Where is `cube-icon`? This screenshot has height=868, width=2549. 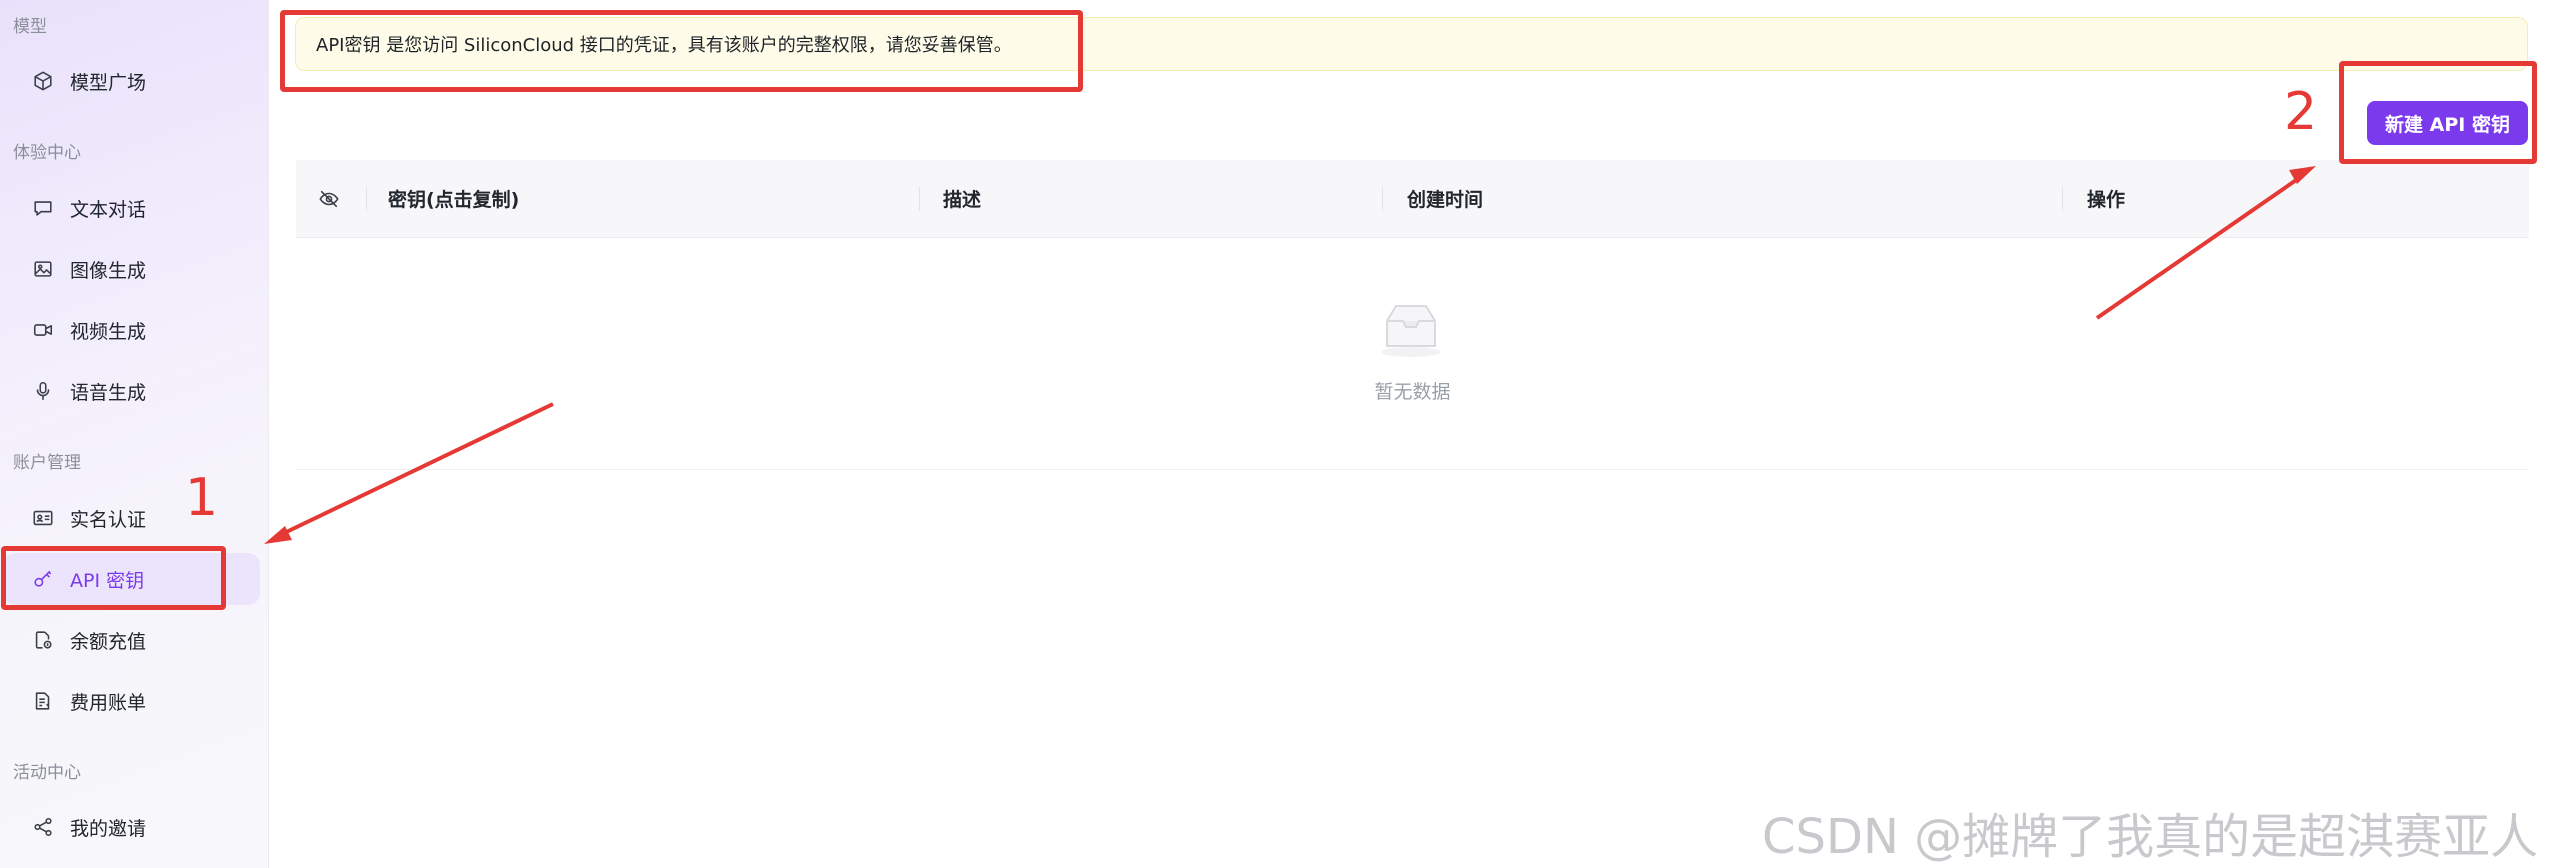 cube-icon is located at coordinates (43, 81).